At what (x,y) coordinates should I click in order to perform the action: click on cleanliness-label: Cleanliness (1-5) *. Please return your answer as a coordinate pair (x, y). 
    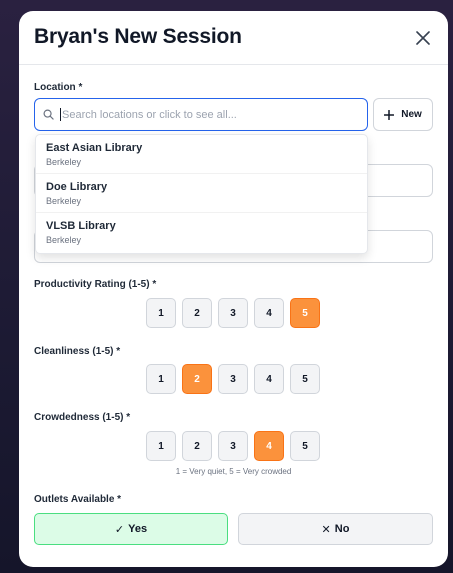
    Looking at the image, I should click on (77, 351).